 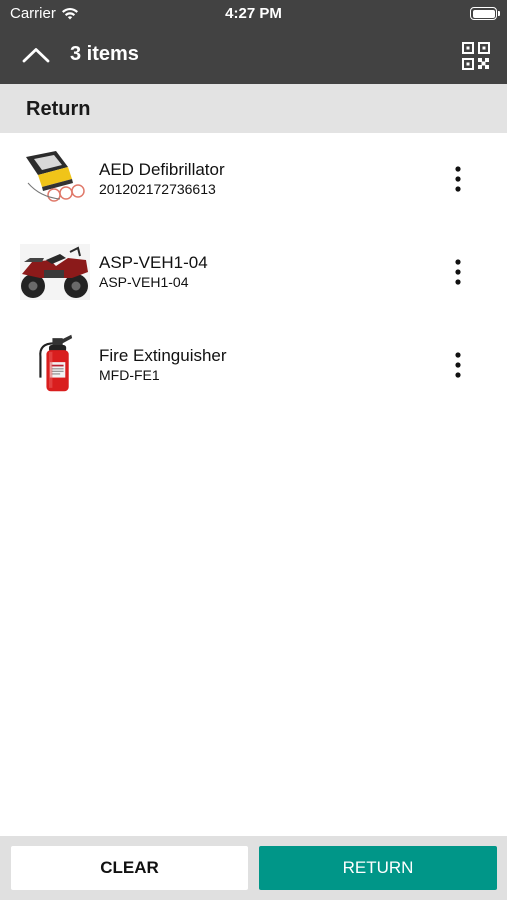 I want to click on qr-scan-button, so click(x=476, y=56).